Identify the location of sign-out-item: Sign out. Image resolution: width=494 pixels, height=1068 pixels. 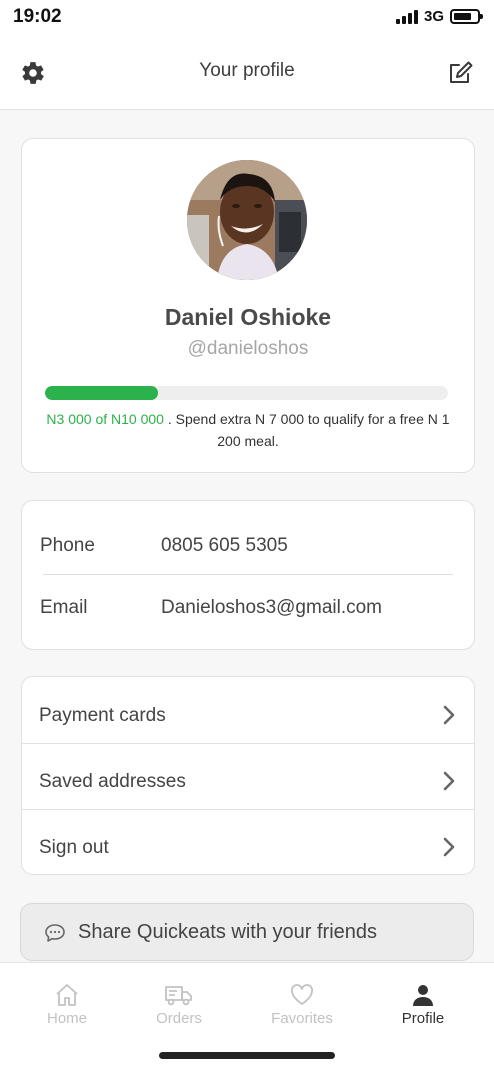
(248, 842).